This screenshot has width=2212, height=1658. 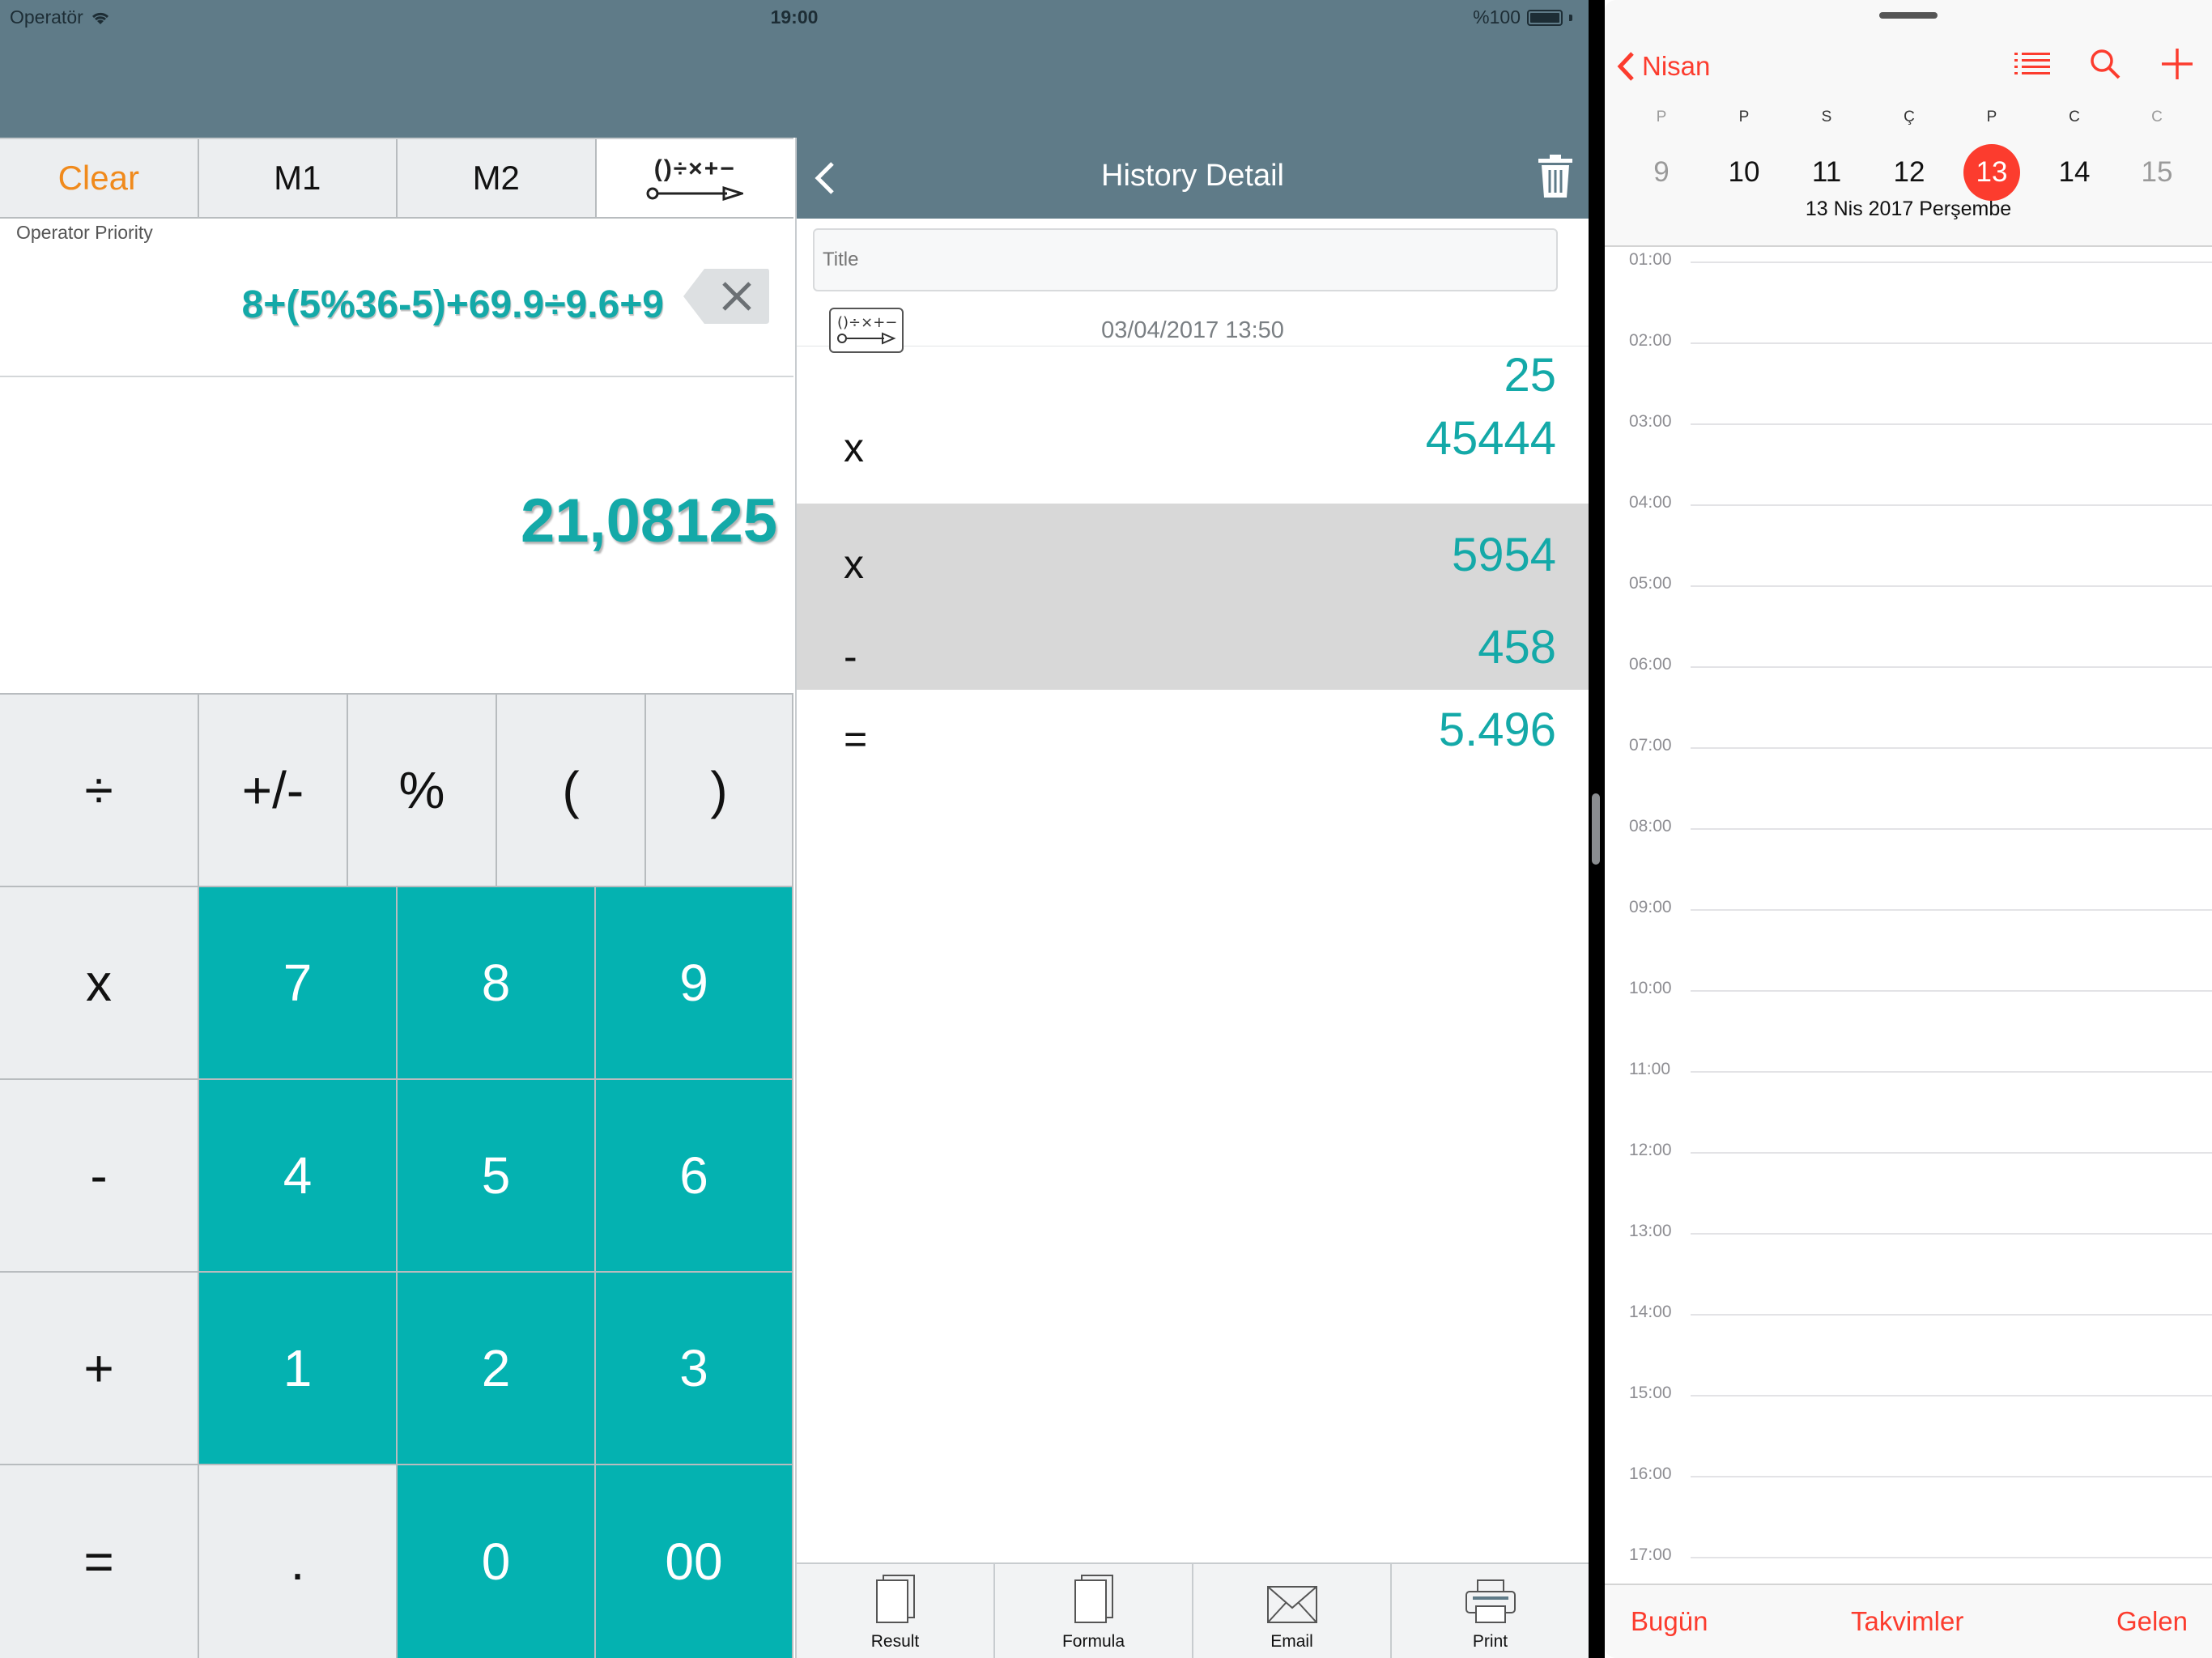 What do you see at coordinates (1094, 1599) in the screenshot?
I see `copy-icon` at bounding box center [1094, 1599].